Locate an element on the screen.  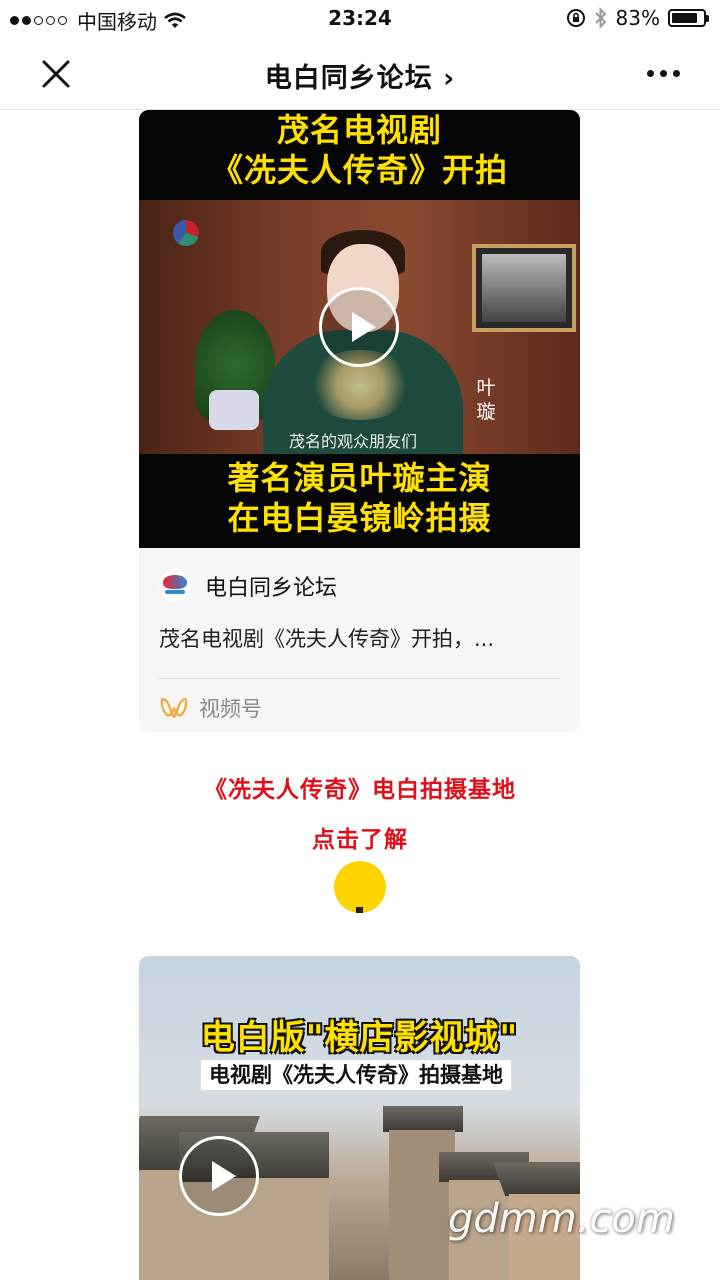
video-2-subtitle: 电视剧《冼夫人传奇》拍摄基地 is located at coordinates (356, 1075).